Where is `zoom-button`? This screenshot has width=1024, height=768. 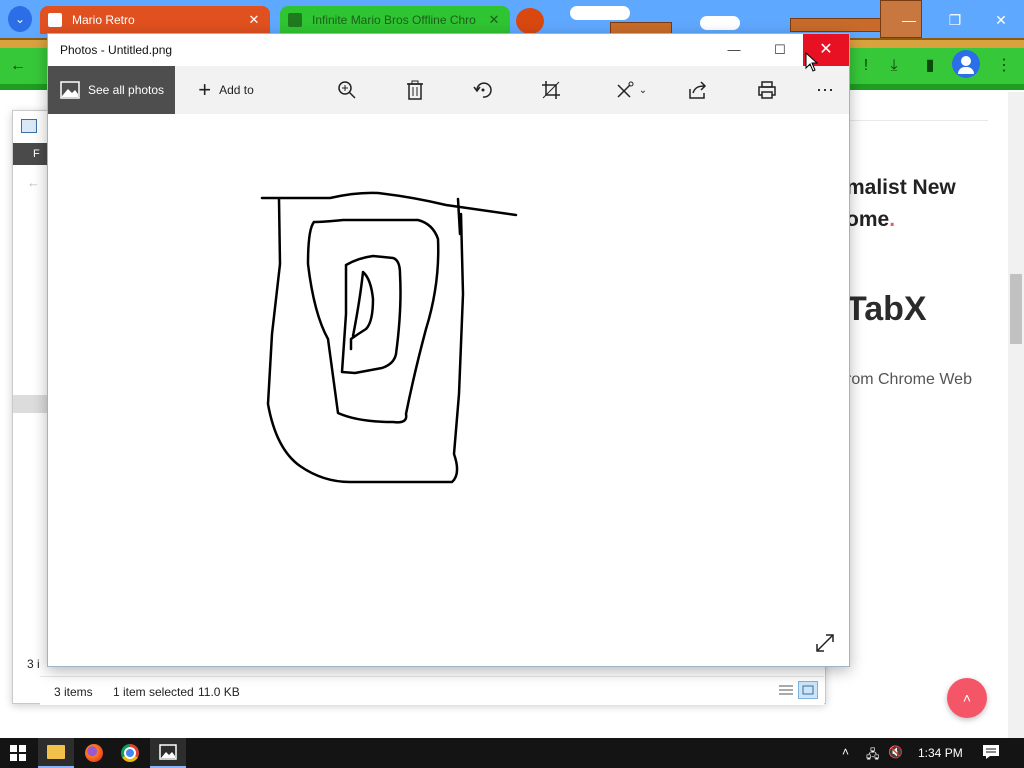 zoom-button is located at coordinates (347, 90).